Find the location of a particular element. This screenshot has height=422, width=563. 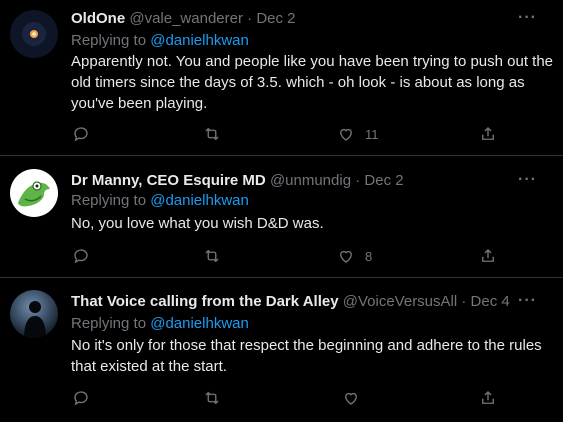

display-name: OldOne is located at coordinates (98, 18).